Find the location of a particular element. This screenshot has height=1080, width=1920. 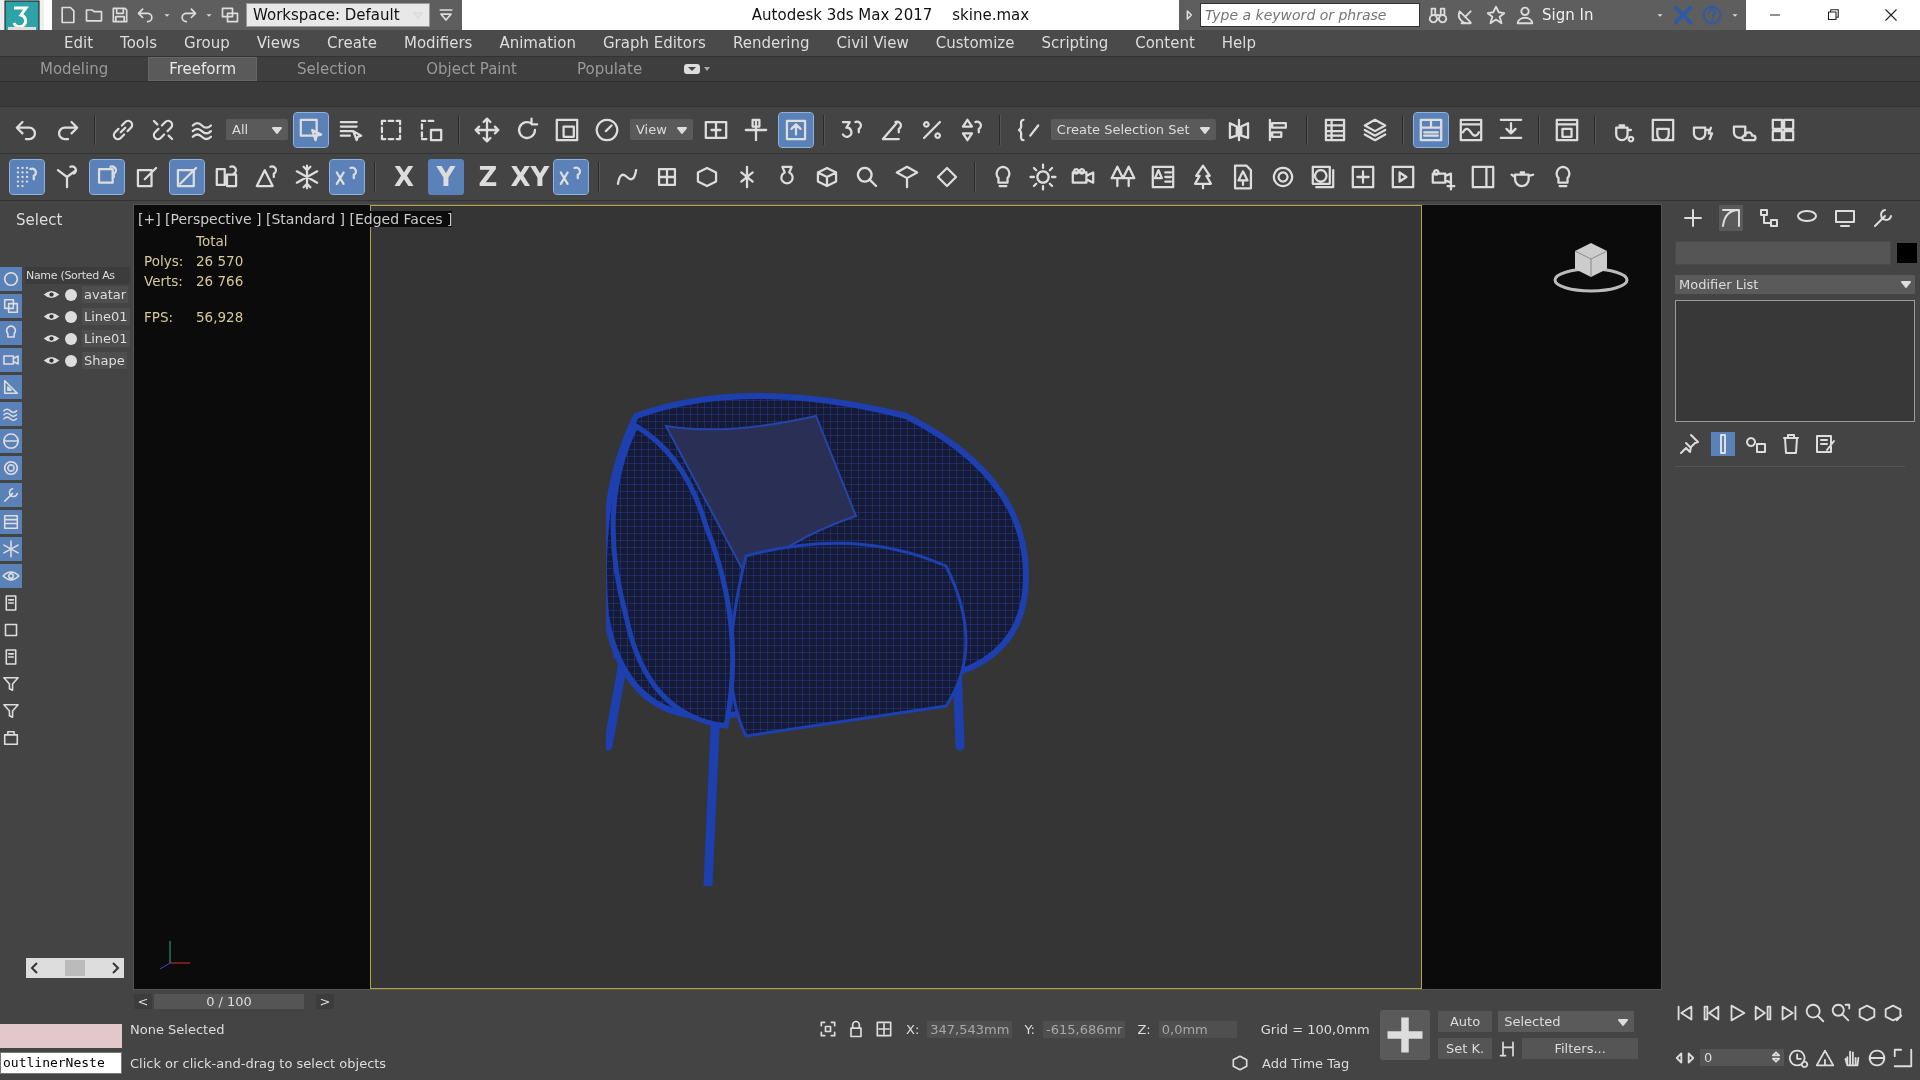

next-frame-button: > is located at coordinates (325, 1001).